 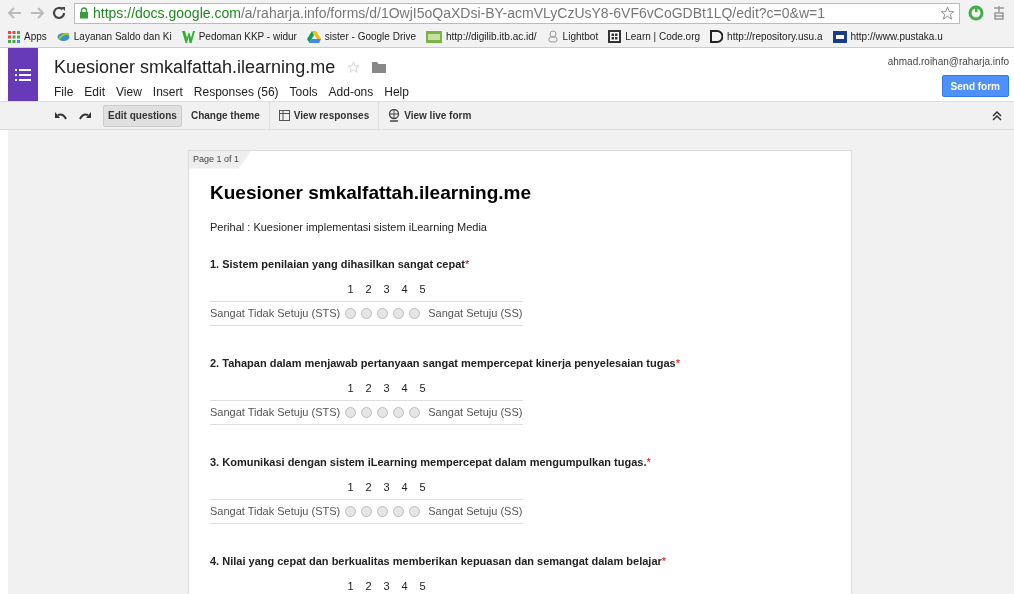 What do you see at coordinates (59, 13) in the screenshot?
I see `reload-icon` at bounding box center [59, 13].